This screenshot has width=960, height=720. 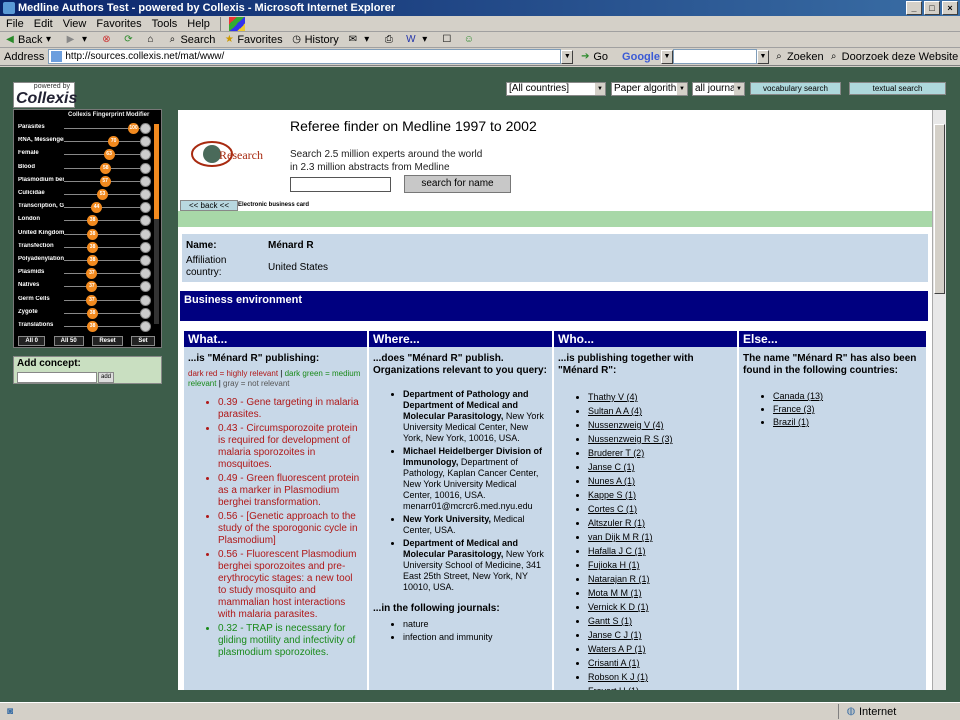 What do you see at coordinates (618, 677) in the screenshot?
I see `coauthor-link: Robson K J (1)` at bounding box center [618, 677].